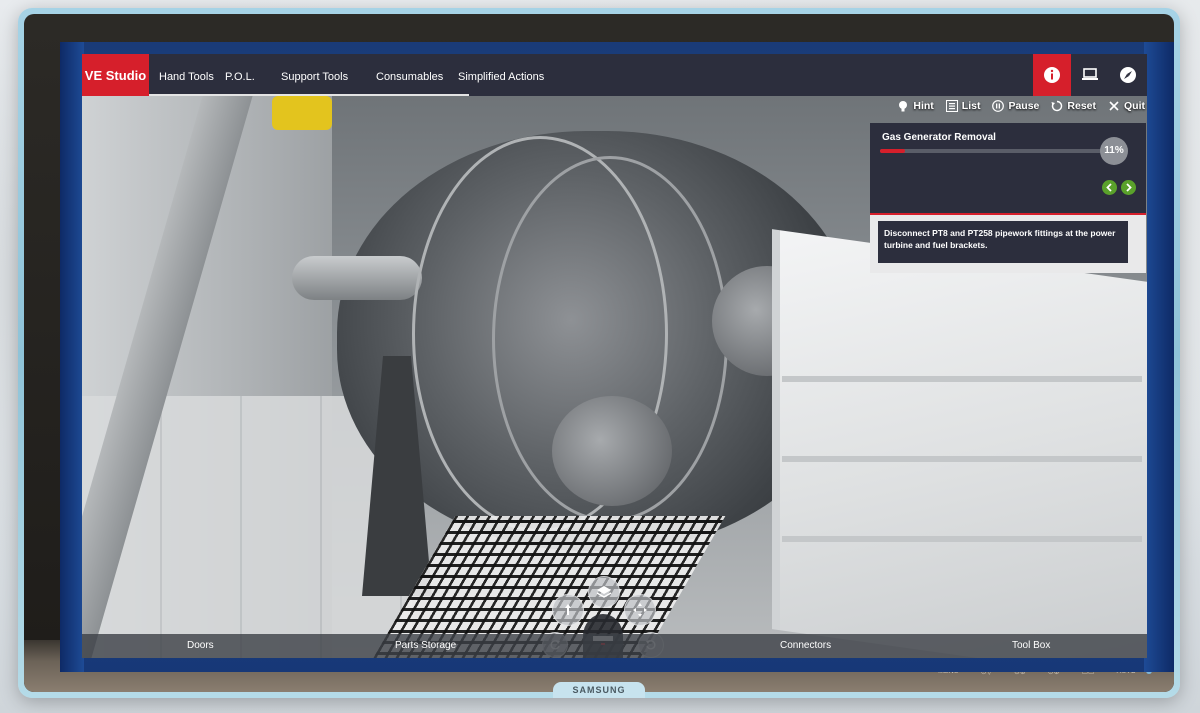  What do you see at coordinates (357, 278) in the screenshot?
I see `scene-exhaust-pipe` at bounding box center [357, 278].